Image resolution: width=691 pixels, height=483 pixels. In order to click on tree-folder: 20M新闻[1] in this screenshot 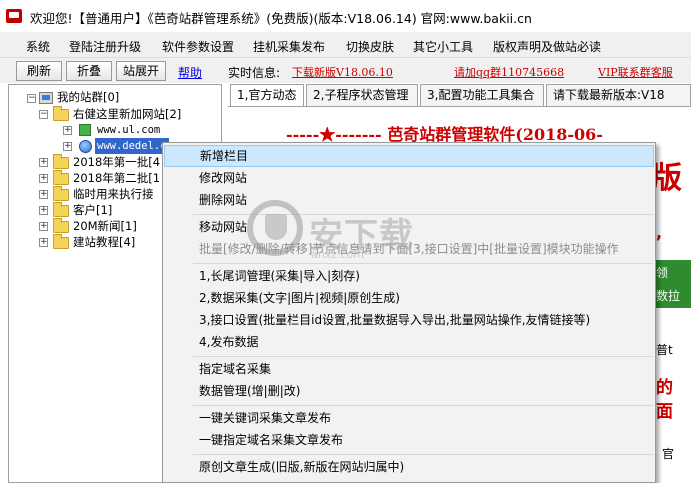, I will do `click(105, 226)`.